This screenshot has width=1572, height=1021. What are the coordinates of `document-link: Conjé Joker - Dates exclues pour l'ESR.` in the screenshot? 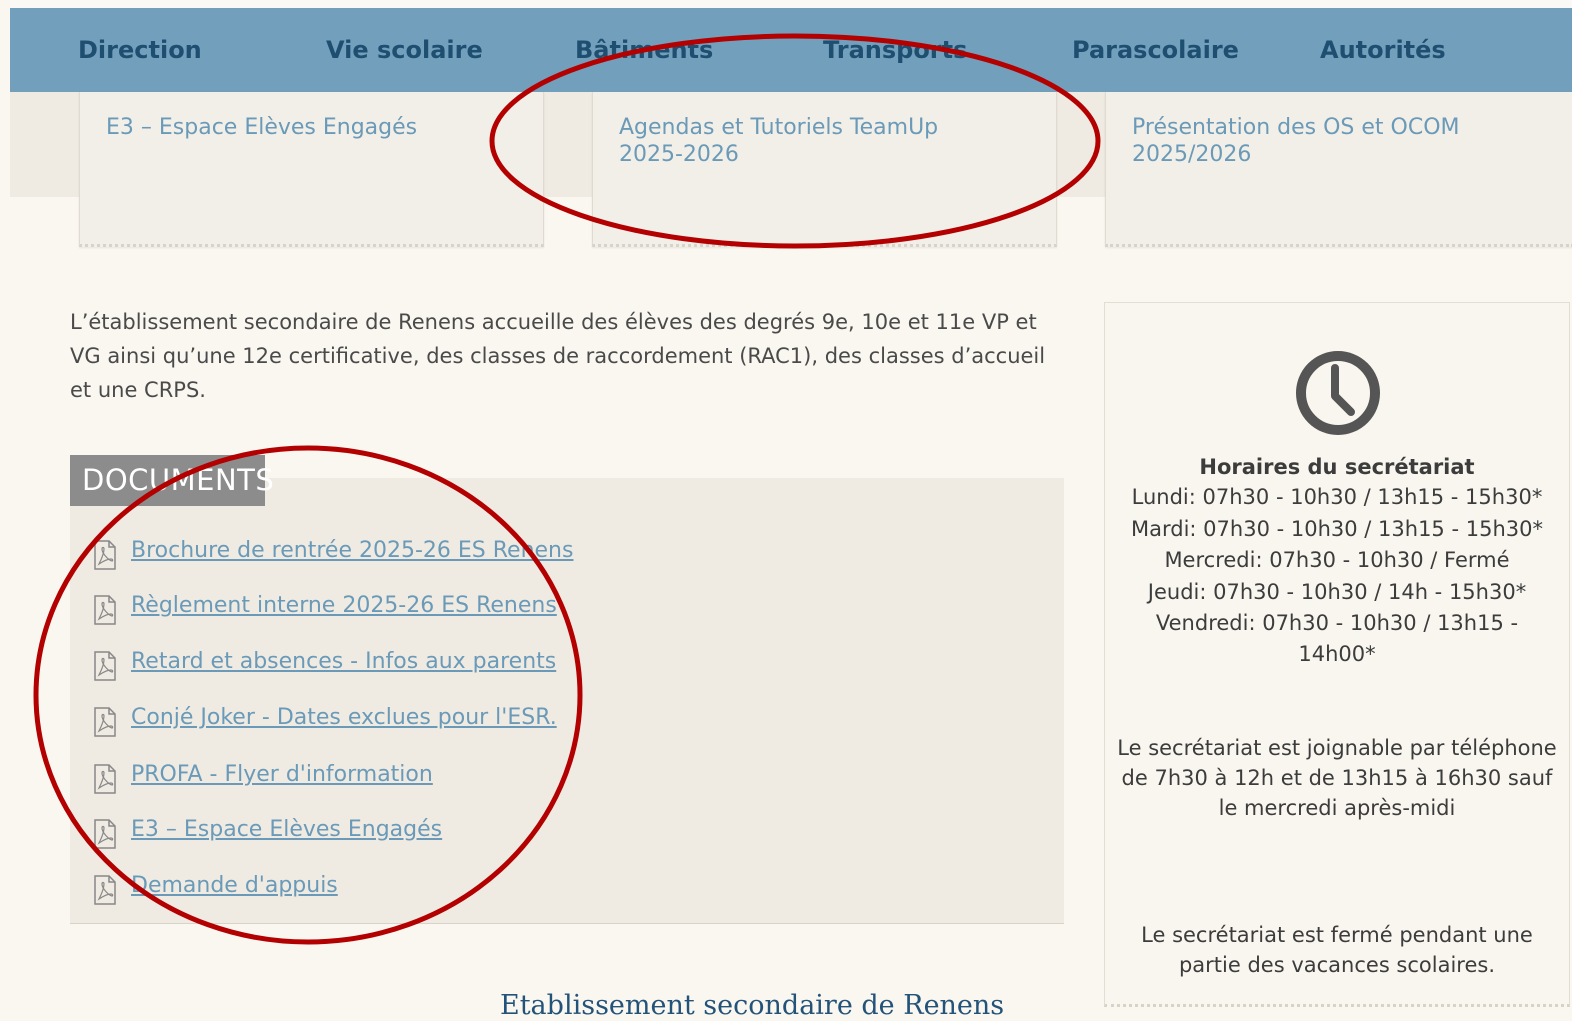 It's located at (344, 718).